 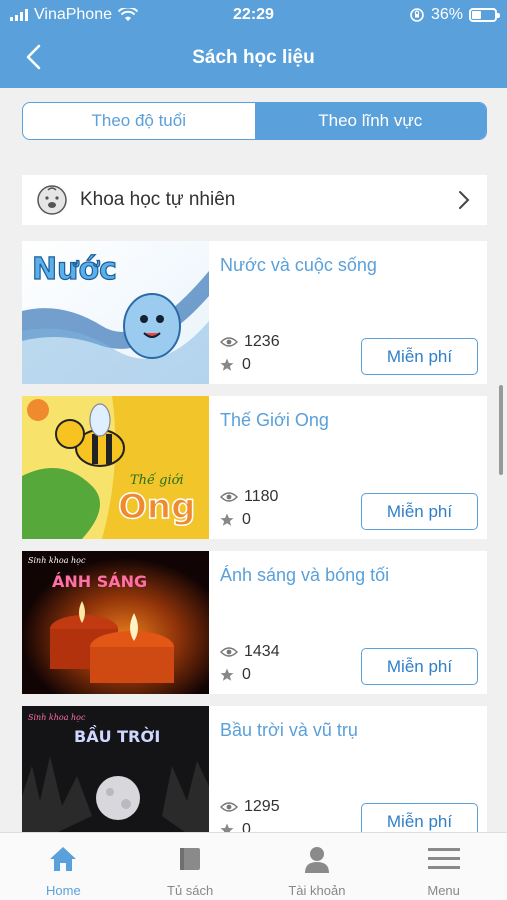 What do you see at coordinates (262, 806) in the screenshot?
I see `view-count-value: 1295` at bounding box center [262, 806].